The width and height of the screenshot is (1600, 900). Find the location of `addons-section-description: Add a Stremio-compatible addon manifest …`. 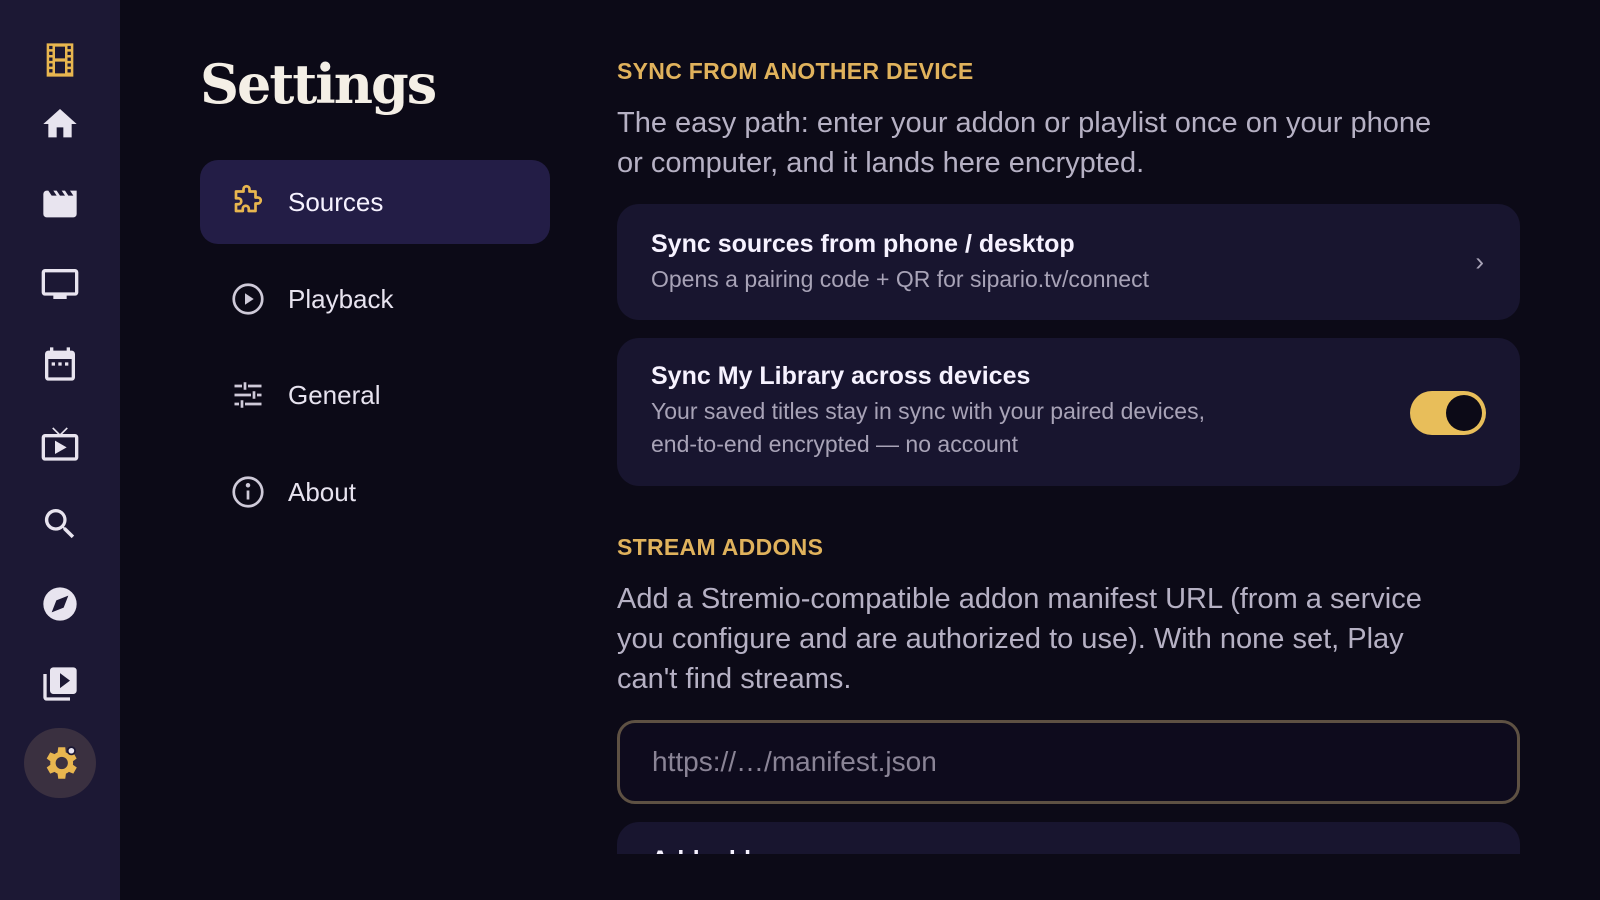

addons-section-description: Add a Stremio-compatible addon manifest … is located at coordinates (1019, 639).